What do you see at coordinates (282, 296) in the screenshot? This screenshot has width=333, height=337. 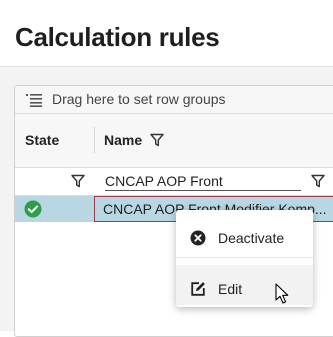 I see `mouse-cursor-icon` at bounding box center [282, 296].